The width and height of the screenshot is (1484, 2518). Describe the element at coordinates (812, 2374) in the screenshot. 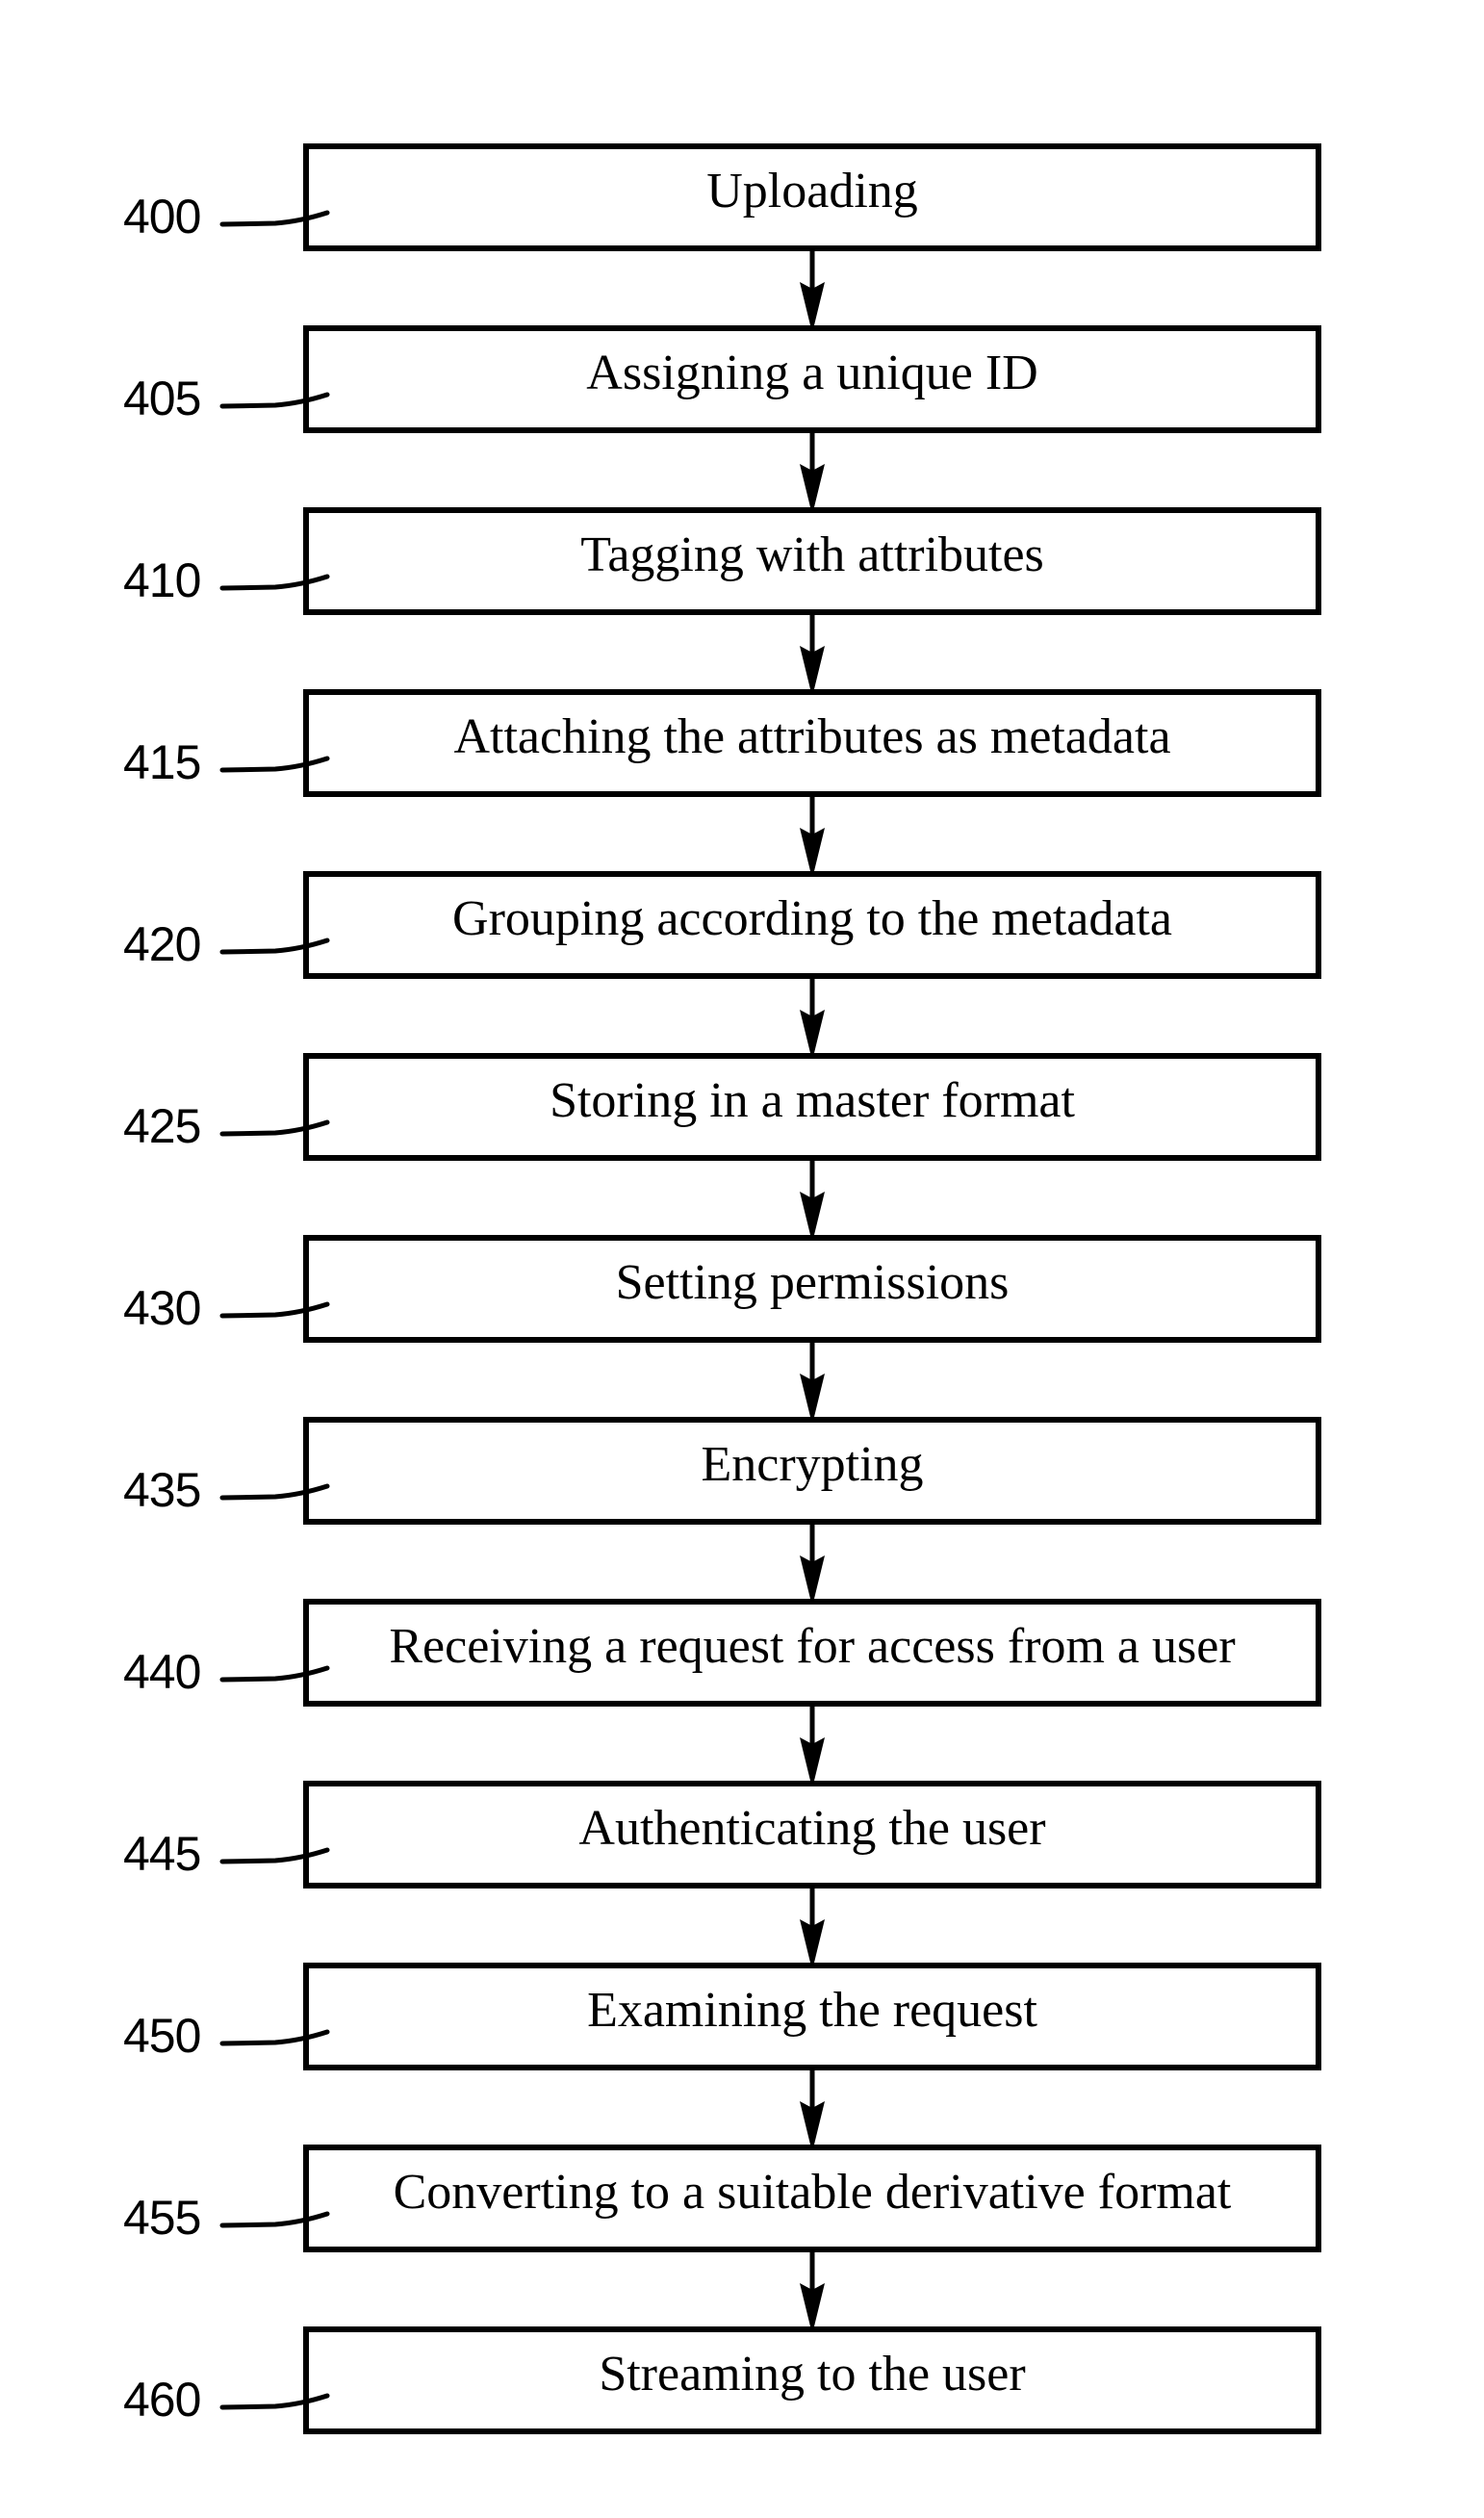

I see `step-label: Streaming to the user` at that location.